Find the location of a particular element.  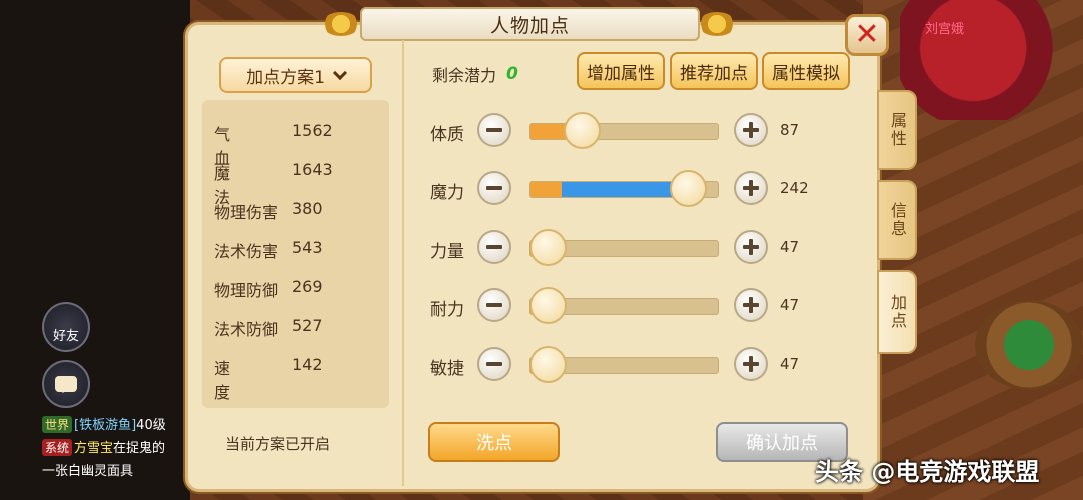

remaining-value: 0 is located at coordinates (512, 74).